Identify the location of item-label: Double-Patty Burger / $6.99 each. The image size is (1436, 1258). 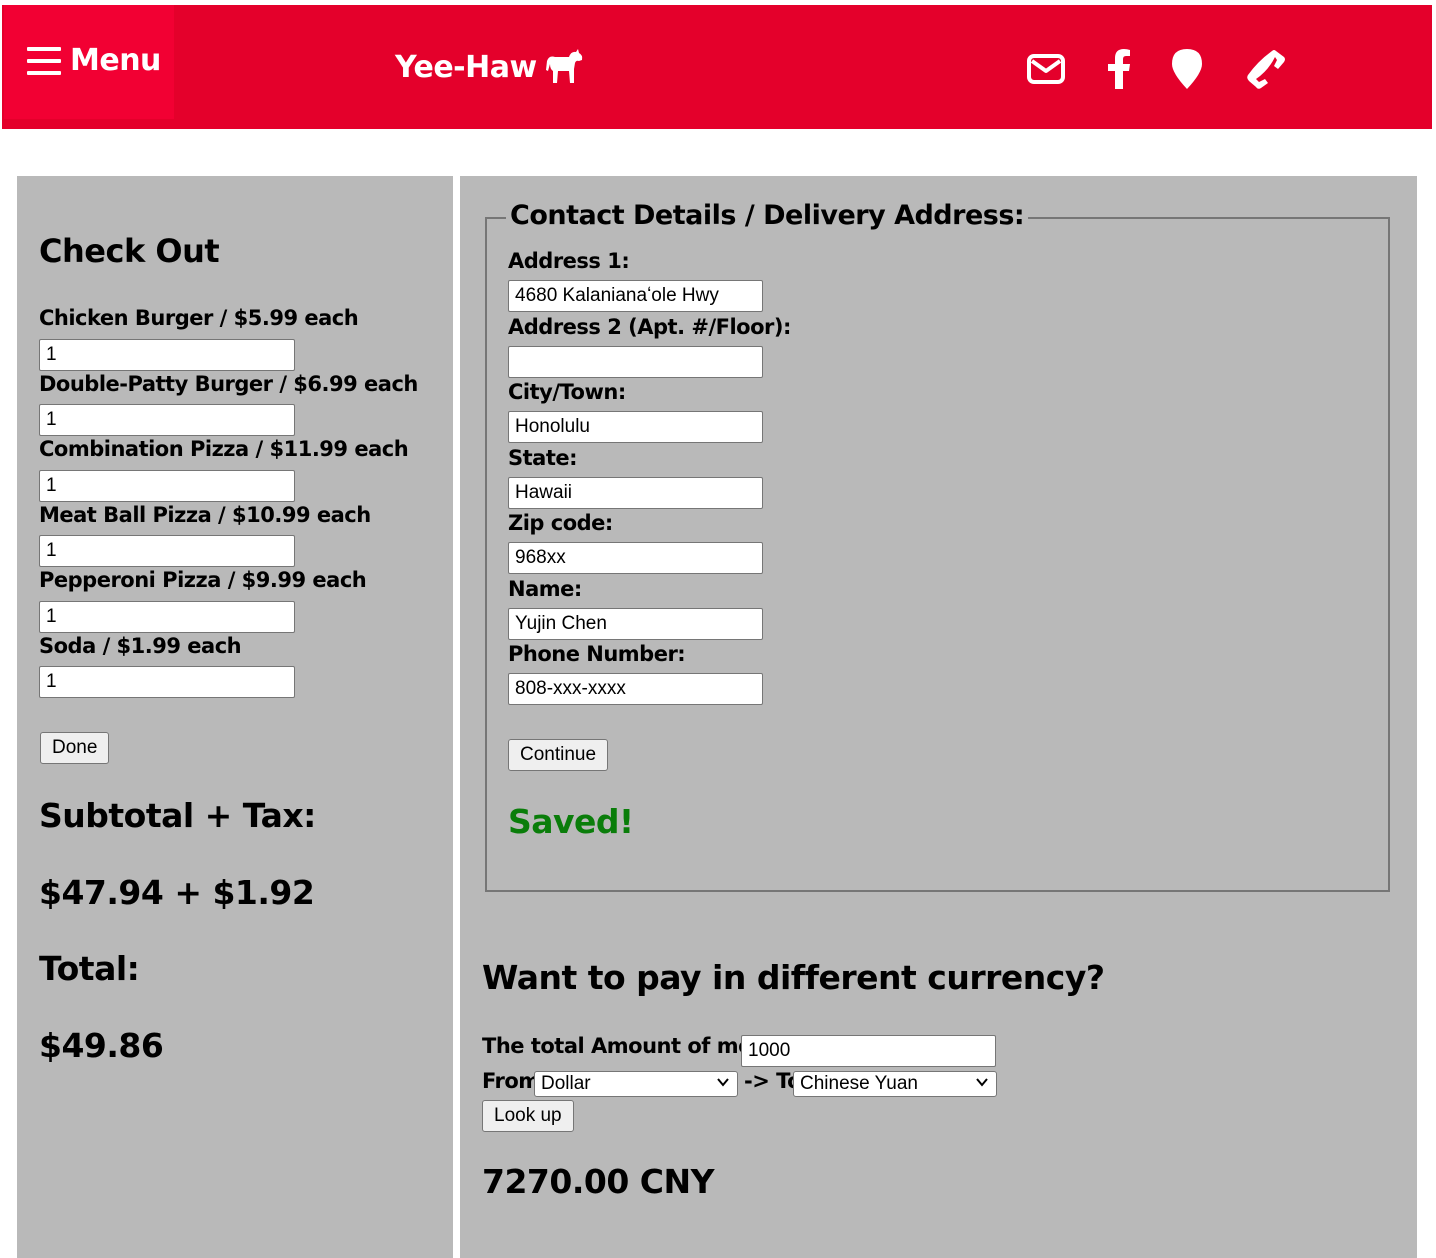
(228, 384).